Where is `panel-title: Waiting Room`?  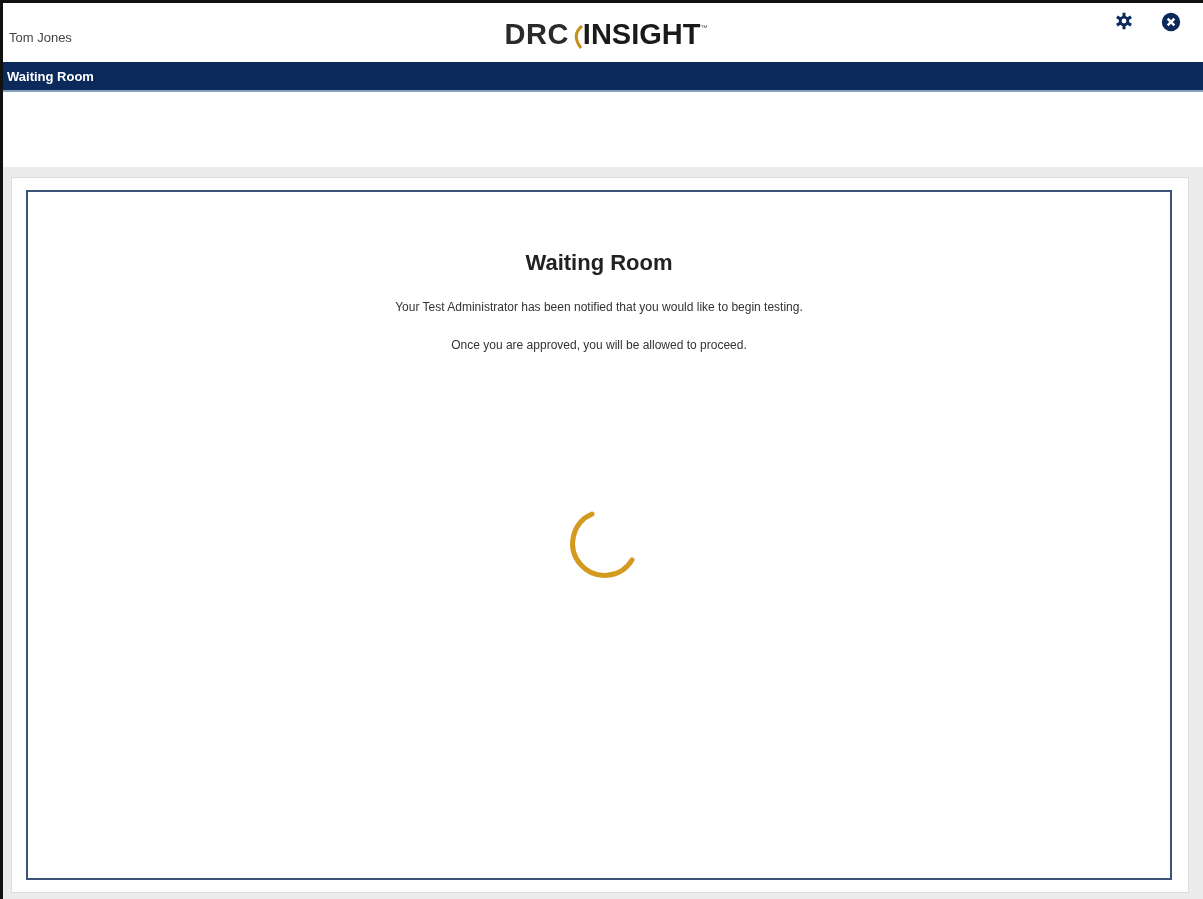 panel-title: Waiting Room is located at coordinates (599, 263).